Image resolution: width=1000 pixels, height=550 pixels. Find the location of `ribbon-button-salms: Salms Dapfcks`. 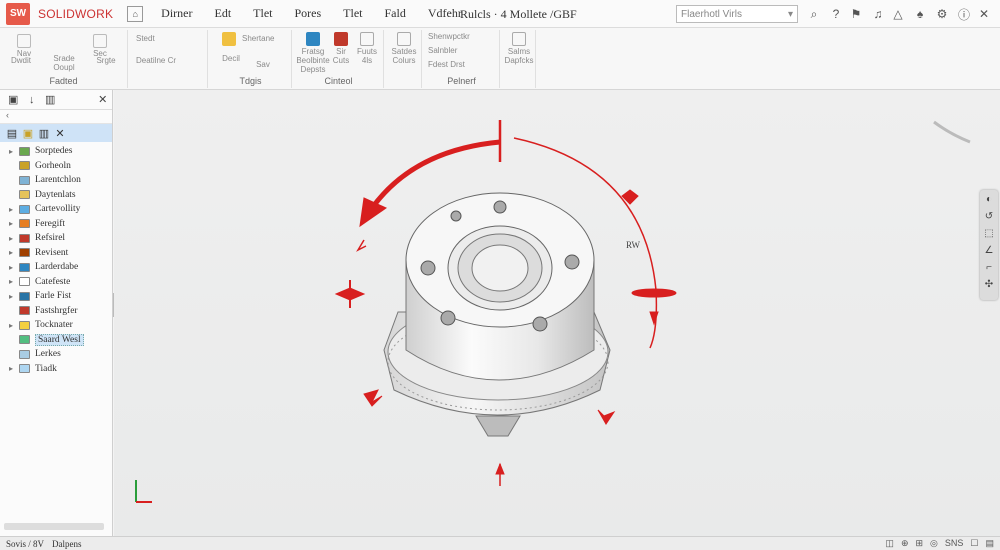

ribbon-button-salms: Salms Dapfcks is located at coordinates (519, 48).